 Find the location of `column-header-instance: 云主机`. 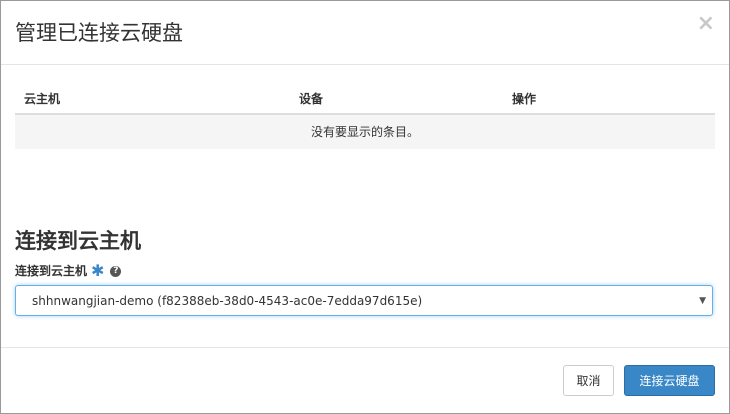

column-header-instance: 云主机 is located at coordinates (42, 98).